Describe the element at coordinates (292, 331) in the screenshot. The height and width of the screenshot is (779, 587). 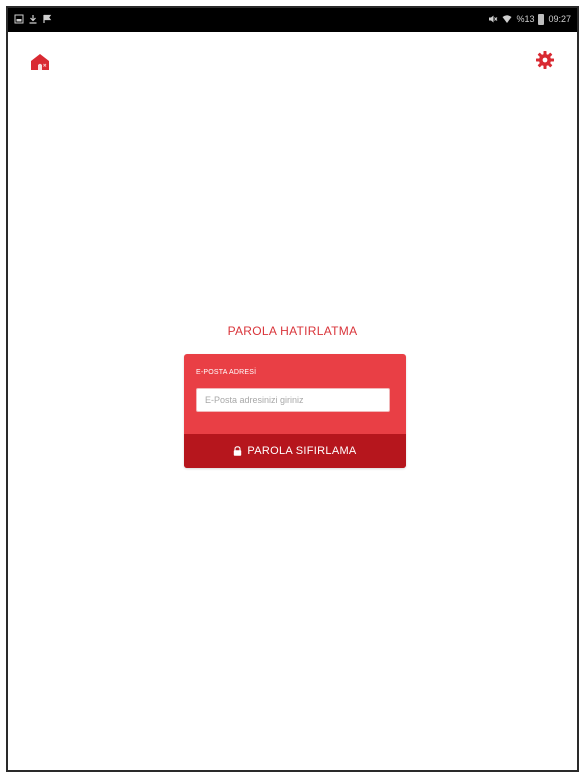
I see `page-title: PAROLA HATIRLATMA` at that location.